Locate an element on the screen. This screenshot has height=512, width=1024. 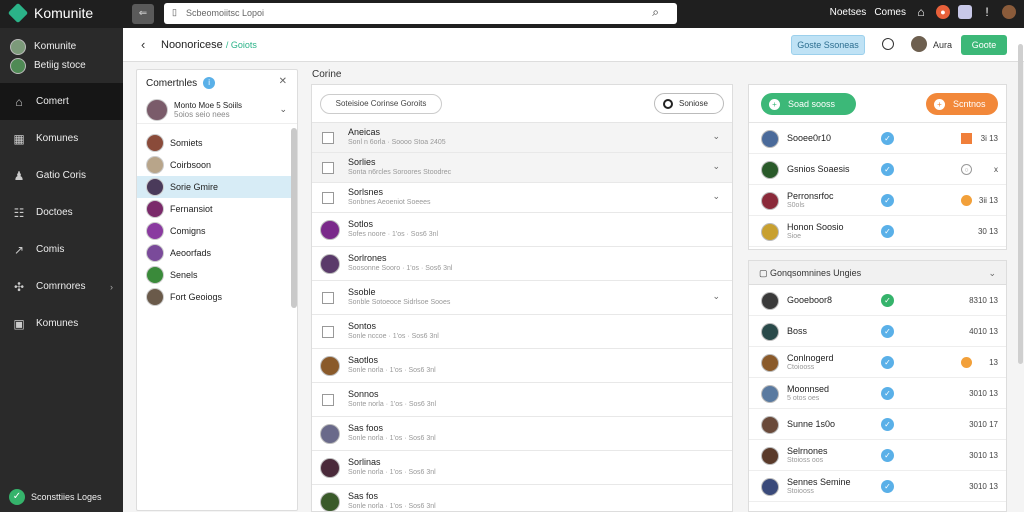
app-logo: Komunite is located at coordinates (50, 13).